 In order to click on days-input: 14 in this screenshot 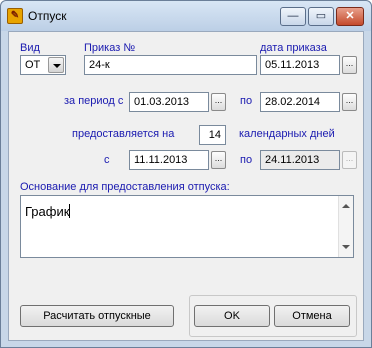, I will do `click(212, 135)`.